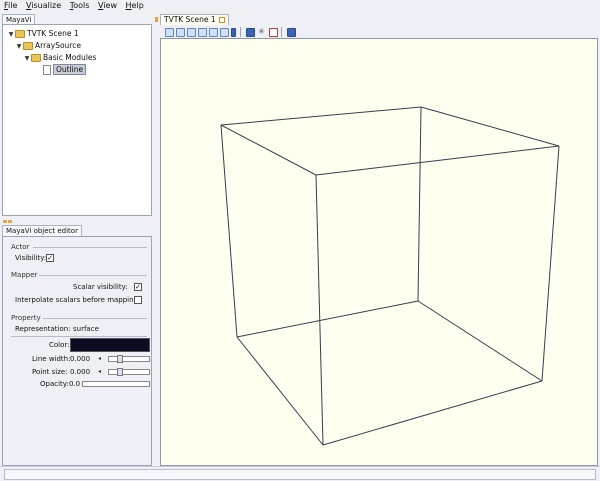 Image resolution: width=600 pixels, height=481 pixels. What do you see at coordinates (43, 5) in the screenshot?
I see `menu-visualize: Visualize` at bounding box center [43, 5].